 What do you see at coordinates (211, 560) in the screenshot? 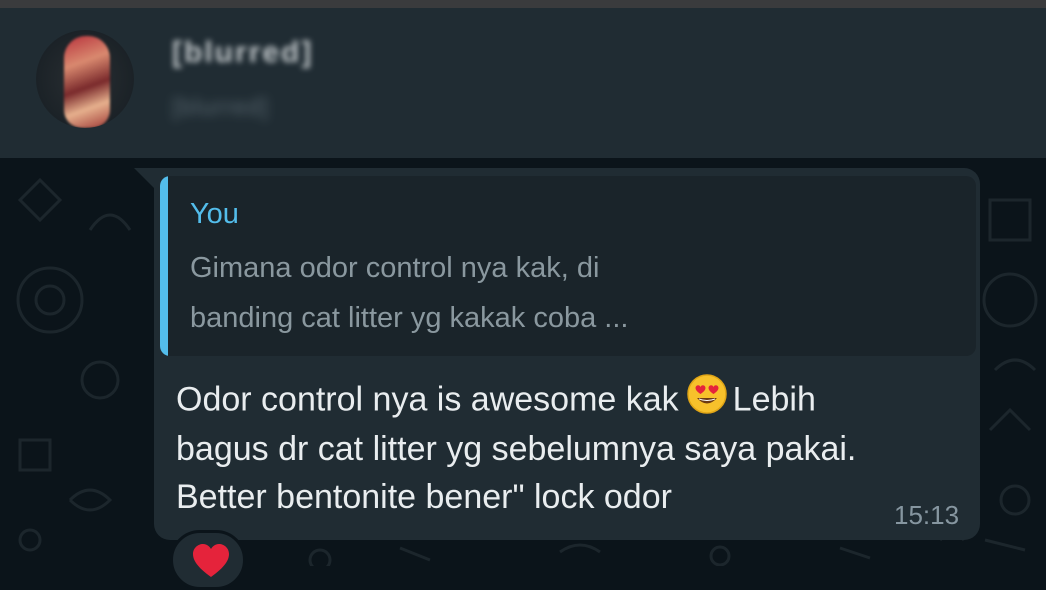
I see `red-heart-icon` at bounding box center [211, 560].